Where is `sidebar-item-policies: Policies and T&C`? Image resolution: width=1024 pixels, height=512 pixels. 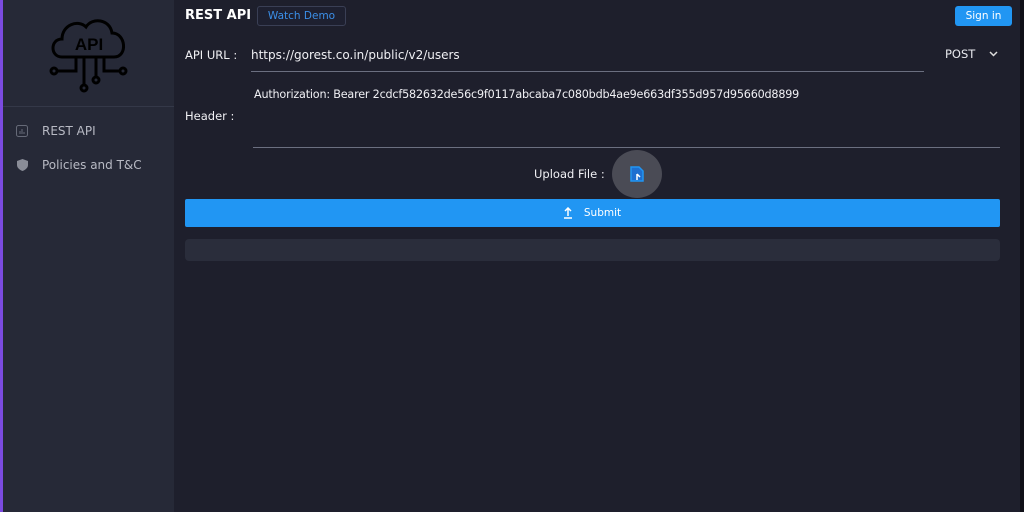 sidebar-item-policies: Policies and T&C is located at coordinates (88, 165).